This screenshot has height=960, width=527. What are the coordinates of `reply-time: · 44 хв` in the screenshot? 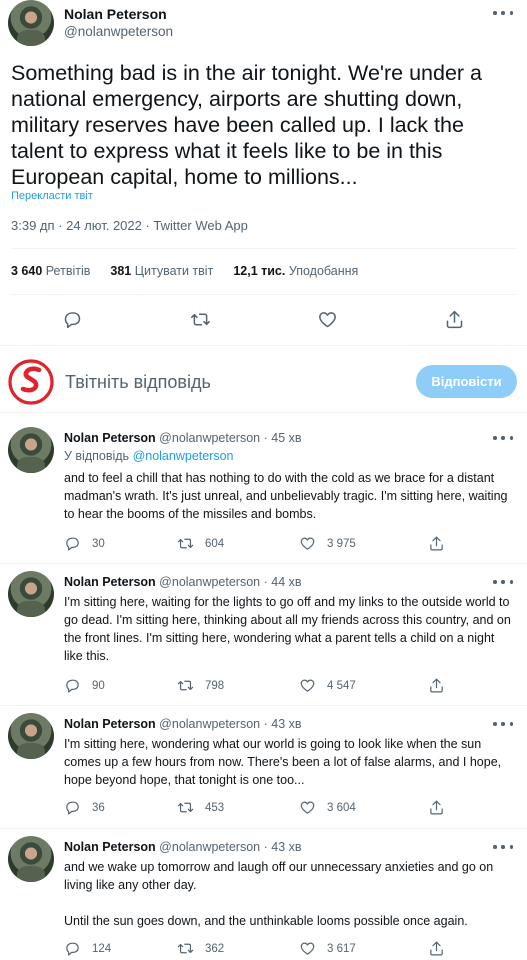 It's located at (283, 582).